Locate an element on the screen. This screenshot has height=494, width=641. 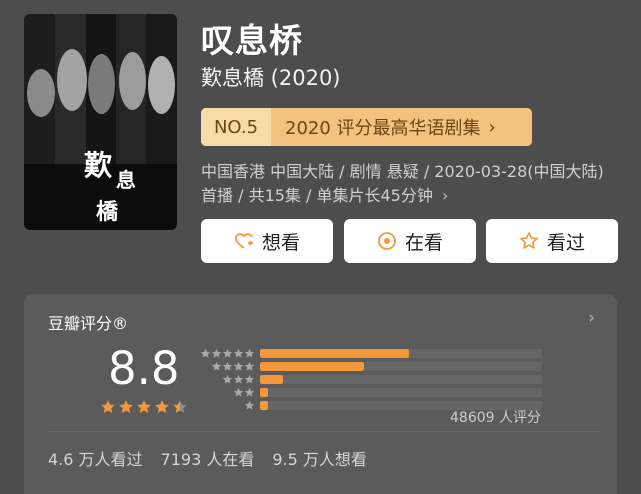
watched-label: 看过 is located at coordinates (565, 242).